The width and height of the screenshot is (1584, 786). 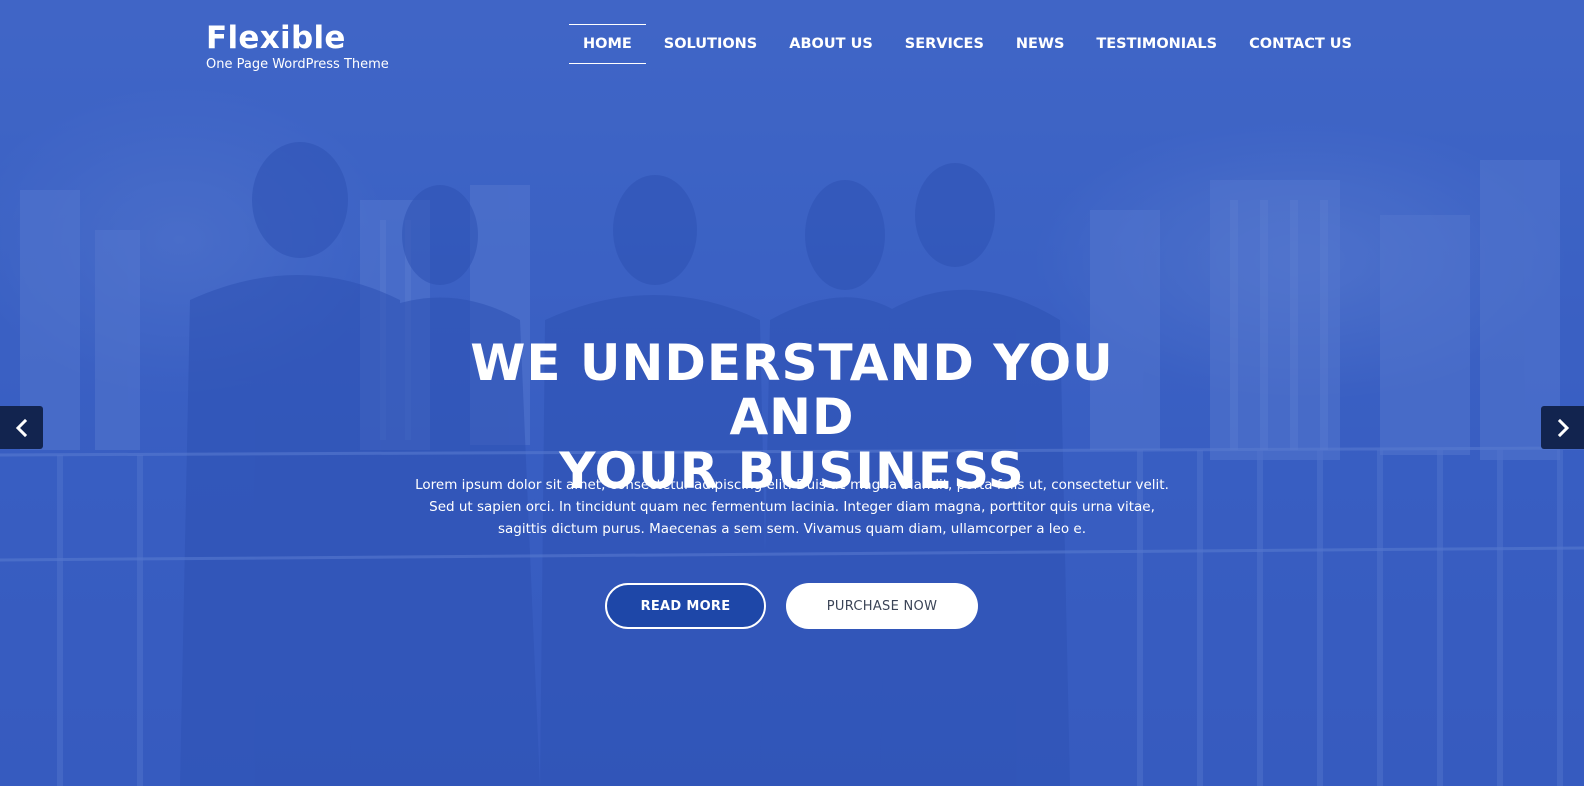 I want to click on nav-item-contact-us: CONTACT US, so click(x=1300, y=44).